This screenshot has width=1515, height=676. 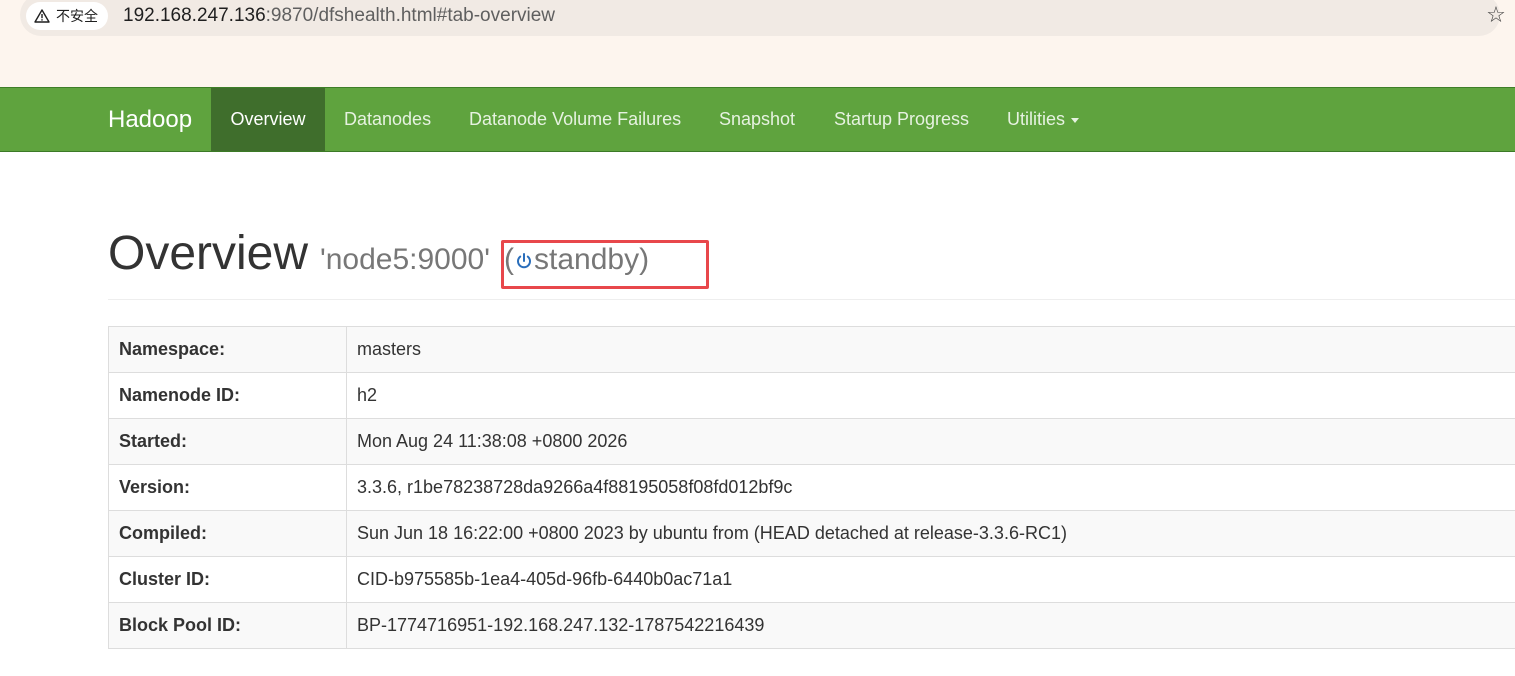 I want to click on row-value: masters, so click(x=930, y=349).